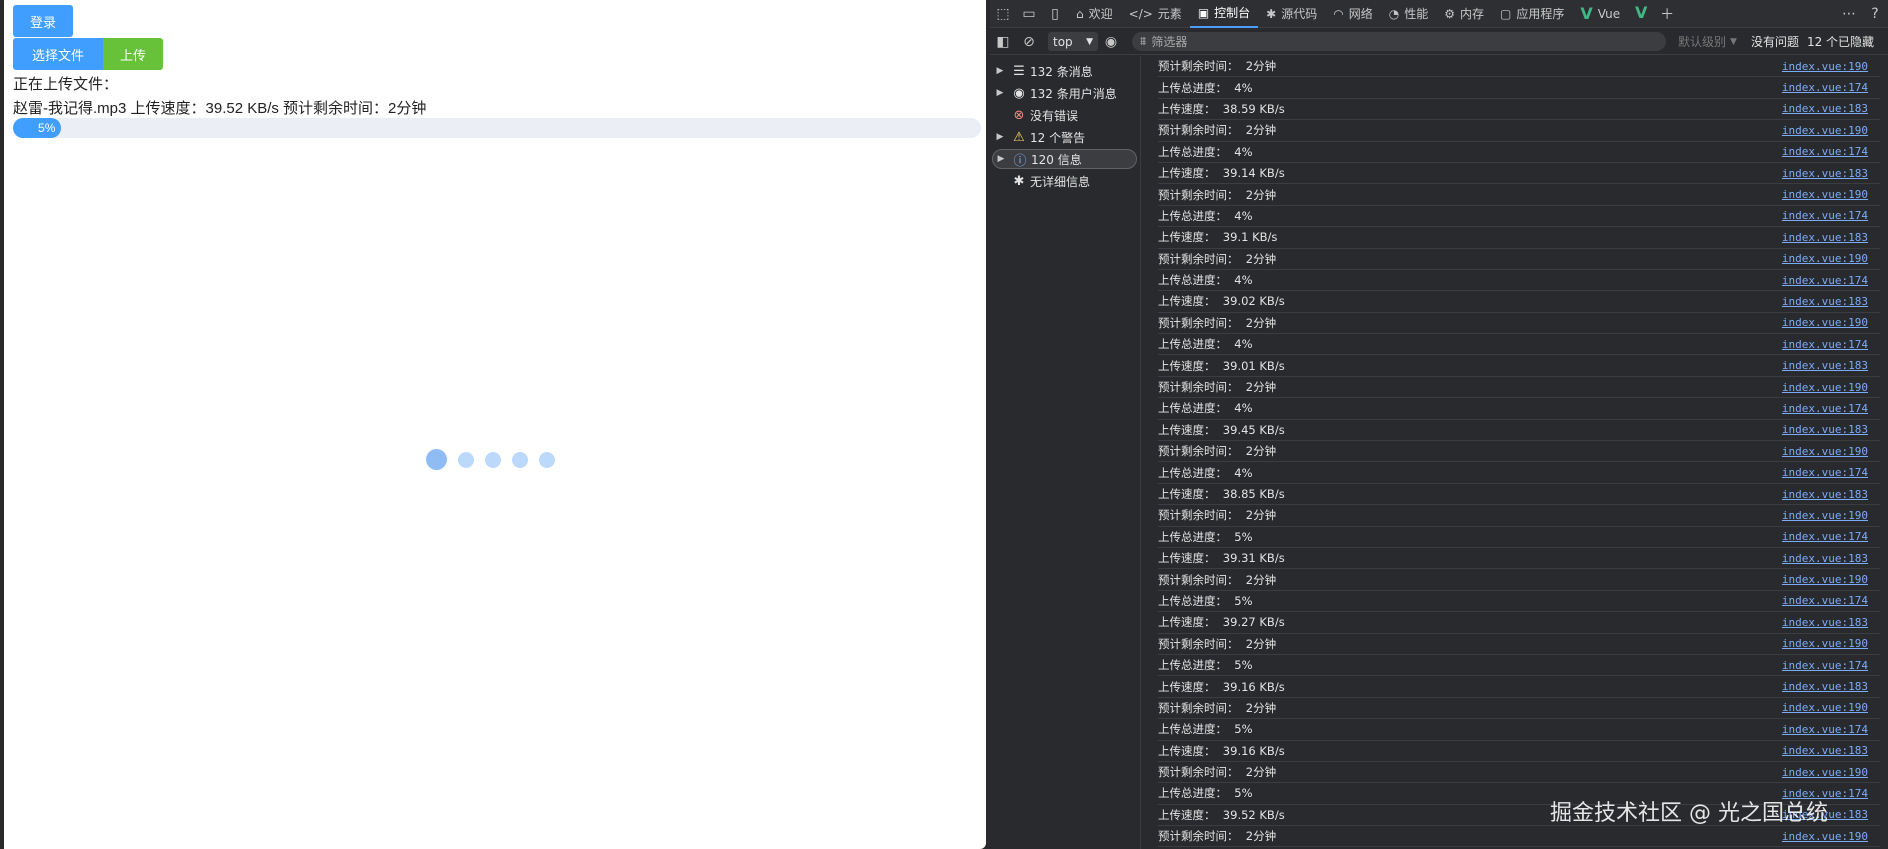 The image size is (1888, 849). What do you see at coordinates (1450, 13) in the screenshot?
I see `memory-icon: ⚙` at bounding box center [1450, 13].